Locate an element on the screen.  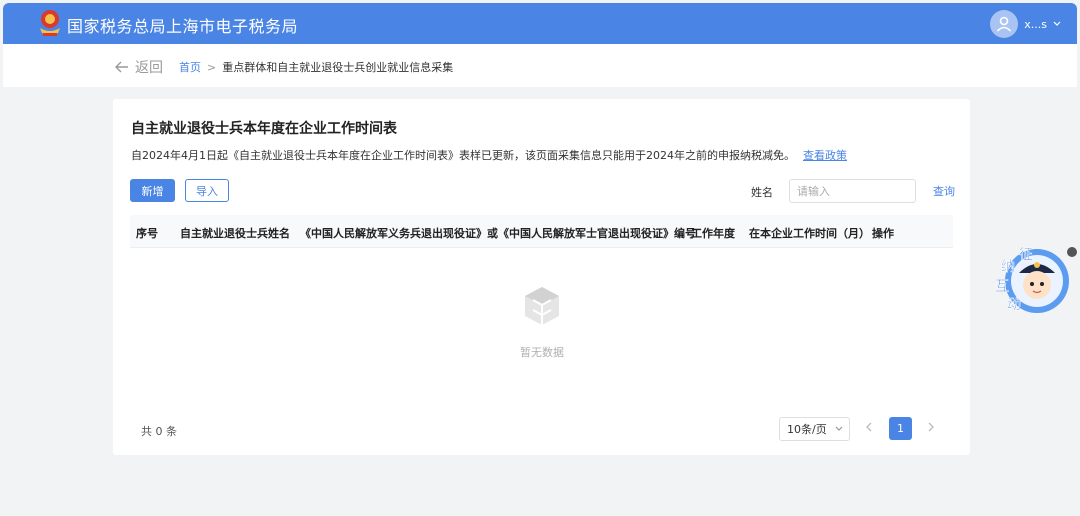
column-header: 《中国人民解放军义务兵退出现役证》或《中国人民解放军士官退出现役证》编号 is located at coordinates (498, 233).